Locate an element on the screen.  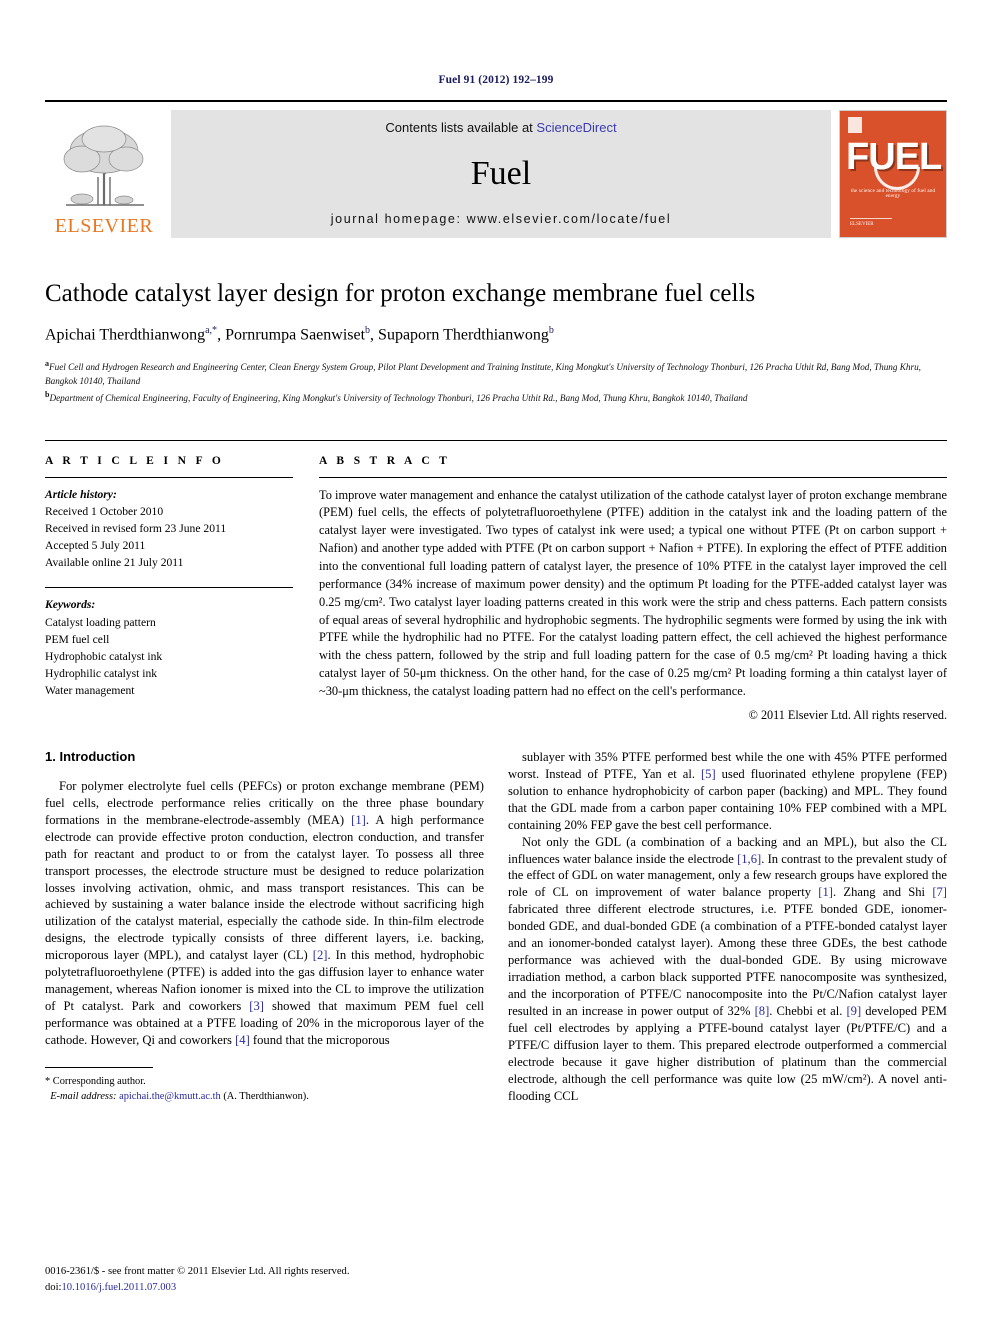
citation-link: [2] is located at coordinates (320, 955).